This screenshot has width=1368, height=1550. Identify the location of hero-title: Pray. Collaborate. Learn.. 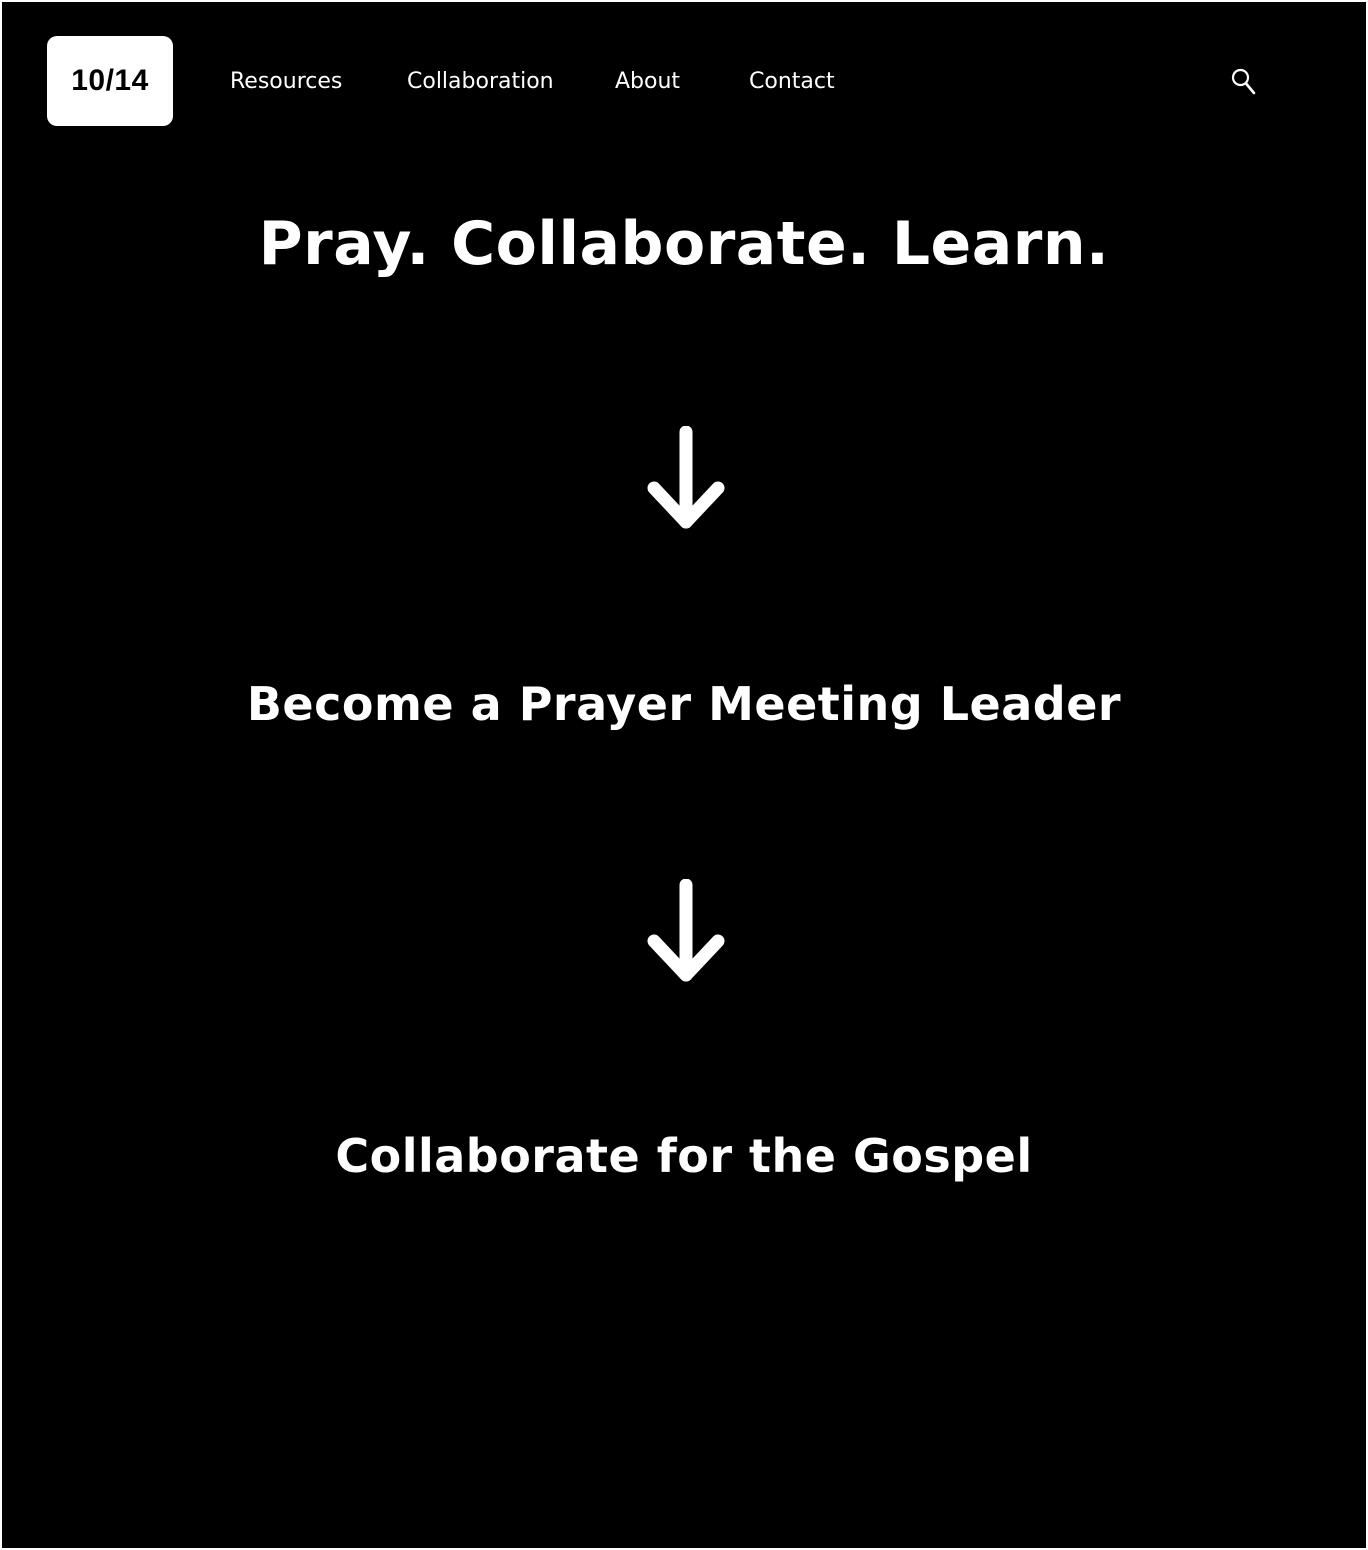
(684, 244).